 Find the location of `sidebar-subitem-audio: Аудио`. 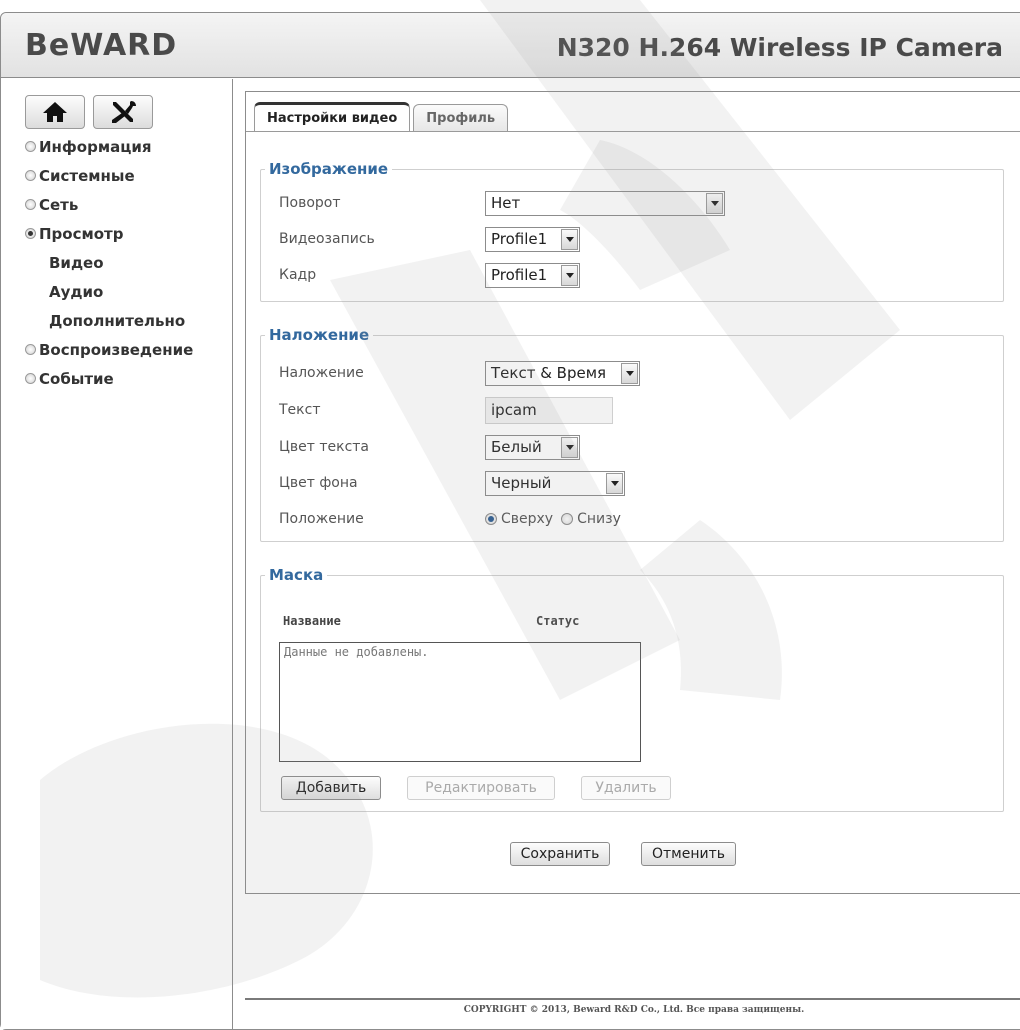

sidebar-subitem-audio: Аудио is located at coordinates (109, 291).